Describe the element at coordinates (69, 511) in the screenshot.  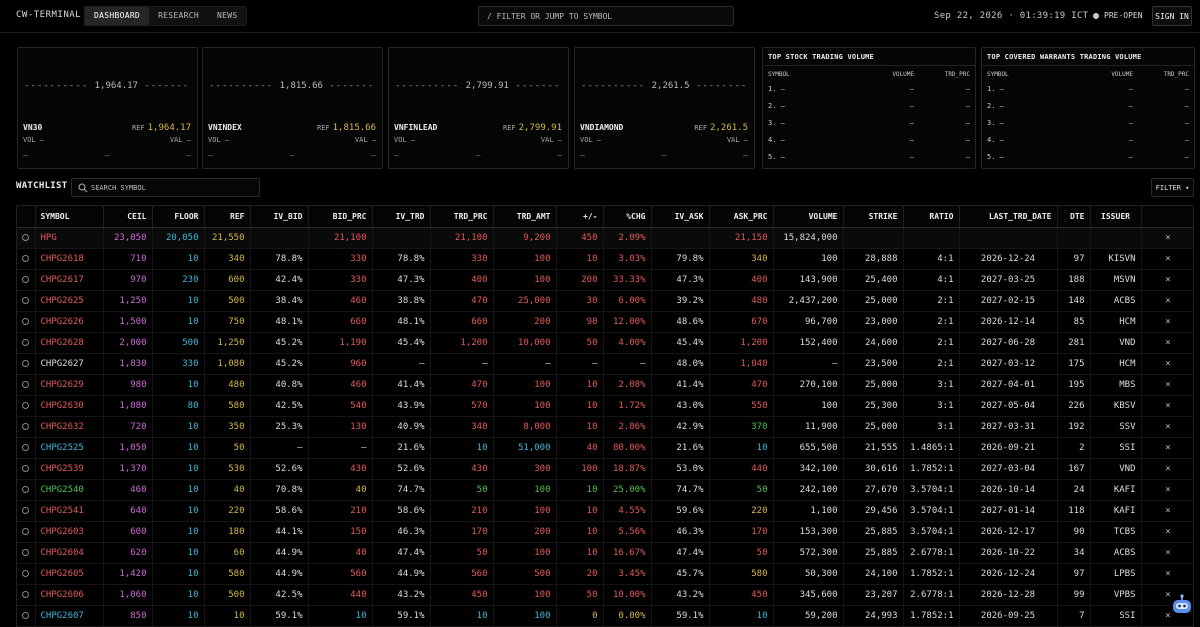
I see `cell-sym: CHPG2541` at that location.